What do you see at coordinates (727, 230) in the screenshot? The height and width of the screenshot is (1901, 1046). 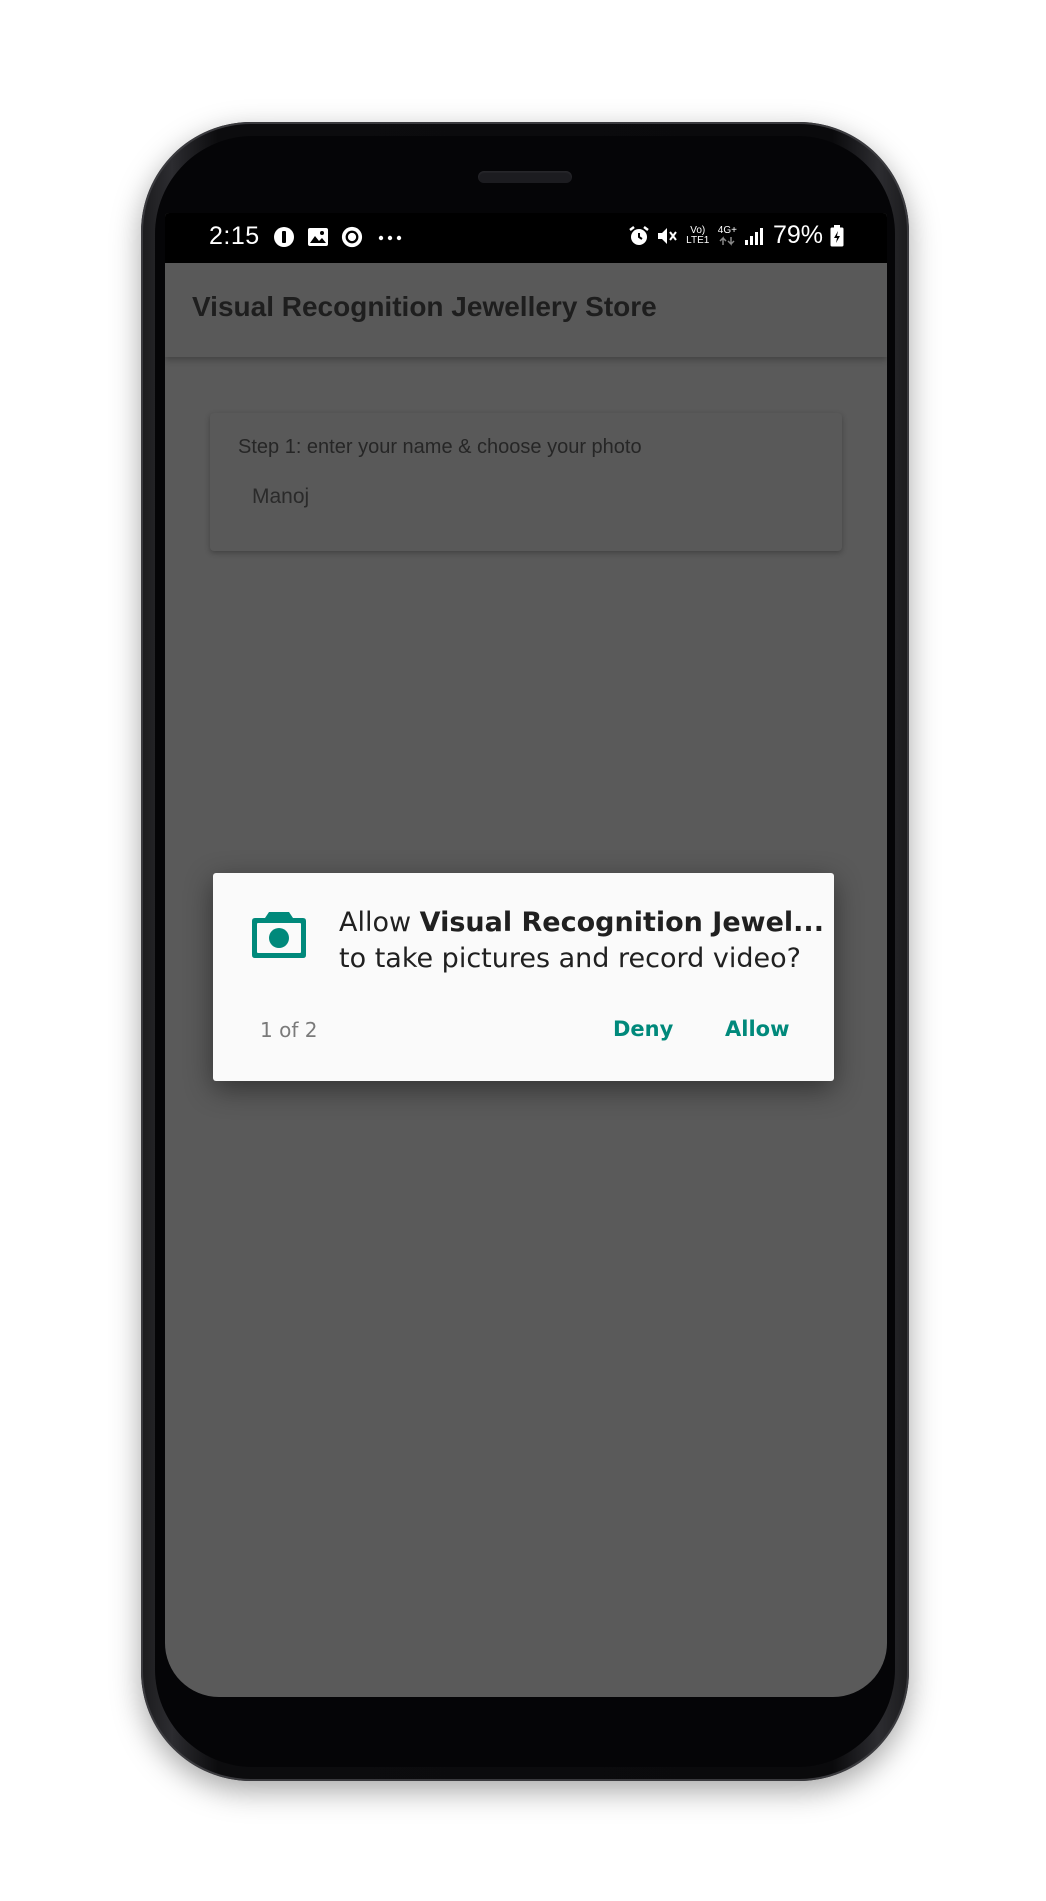 I see `network-type-label: 4G+` at bounding box center [727, 230].